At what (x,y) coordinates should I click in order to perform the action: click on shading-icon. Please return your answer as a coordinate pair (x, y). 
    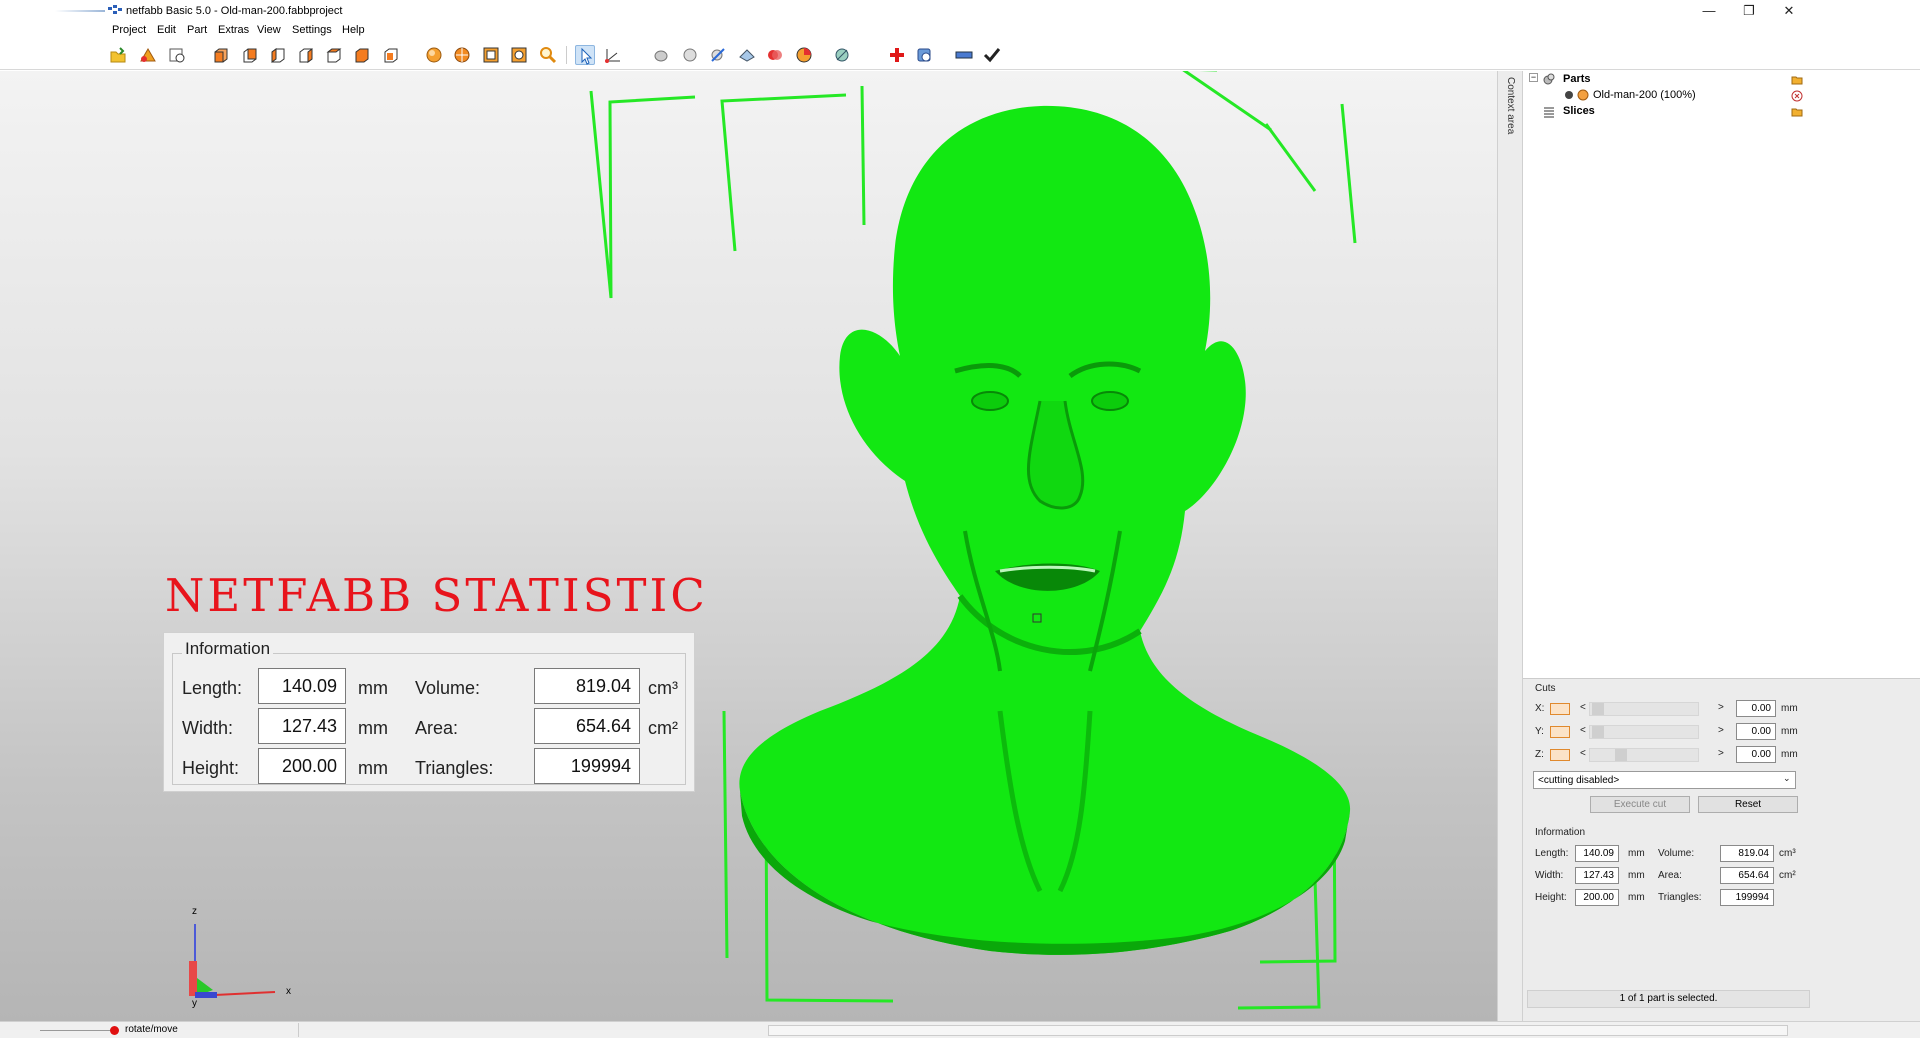
    Looking at the image, I should click on (661, 55).